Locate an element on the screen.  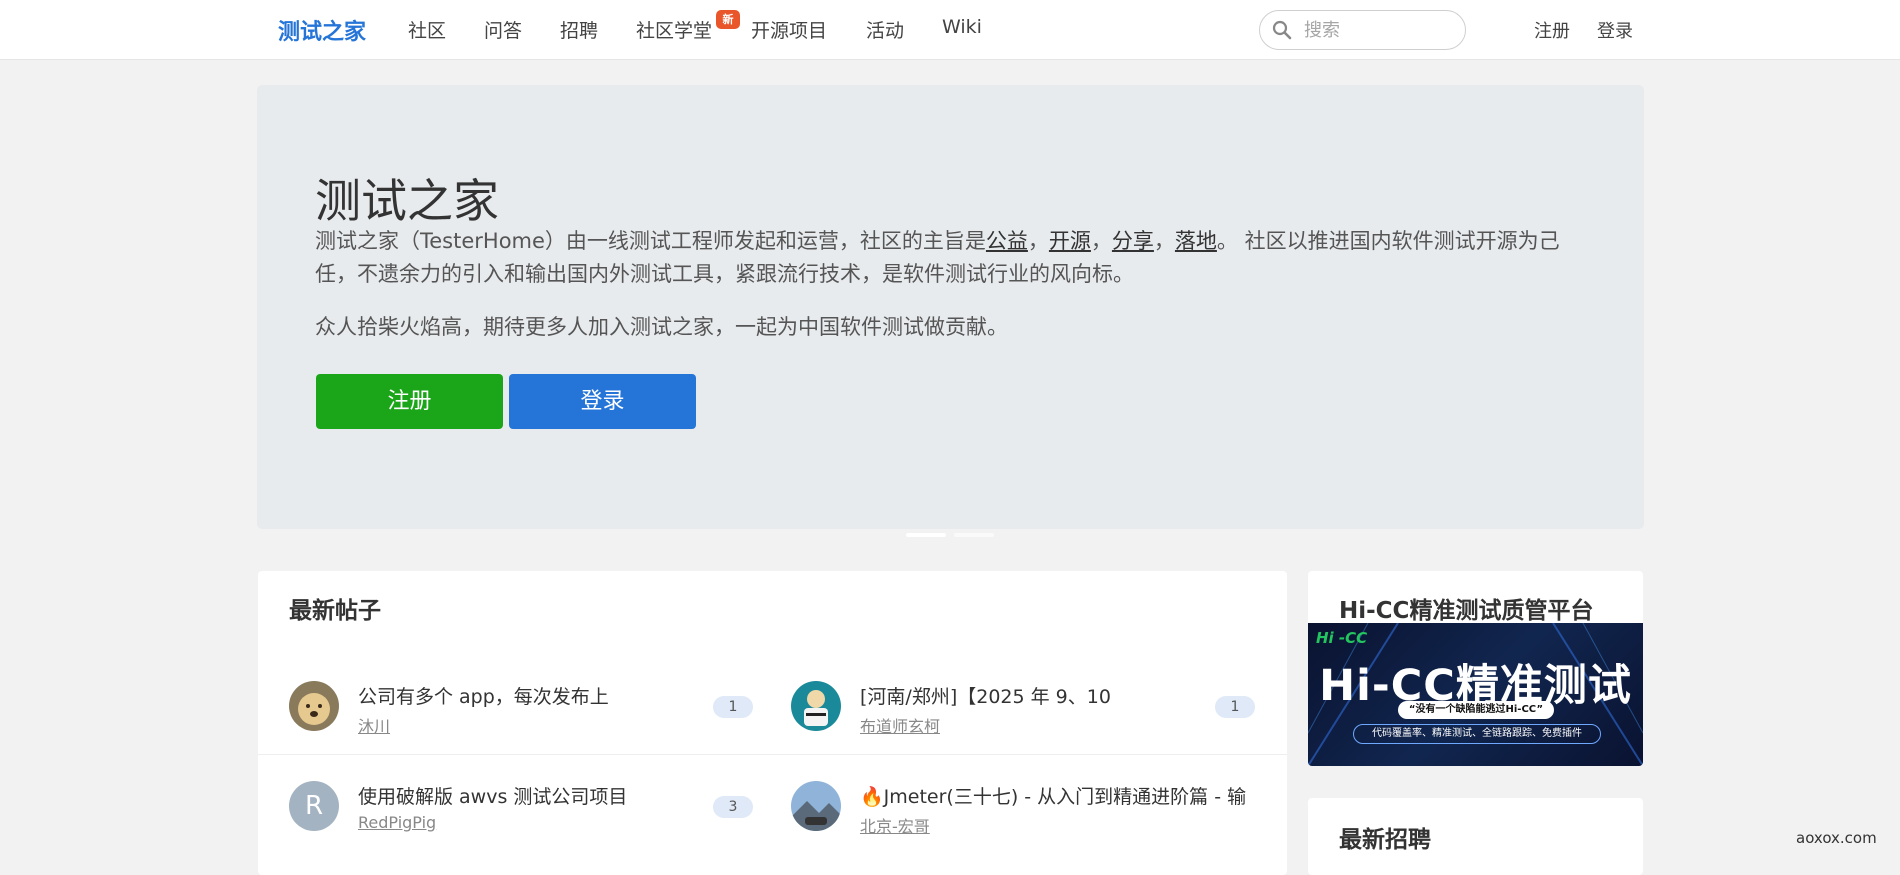
nav-link-jobs: 招聘 is located at coordinates (579, 29).